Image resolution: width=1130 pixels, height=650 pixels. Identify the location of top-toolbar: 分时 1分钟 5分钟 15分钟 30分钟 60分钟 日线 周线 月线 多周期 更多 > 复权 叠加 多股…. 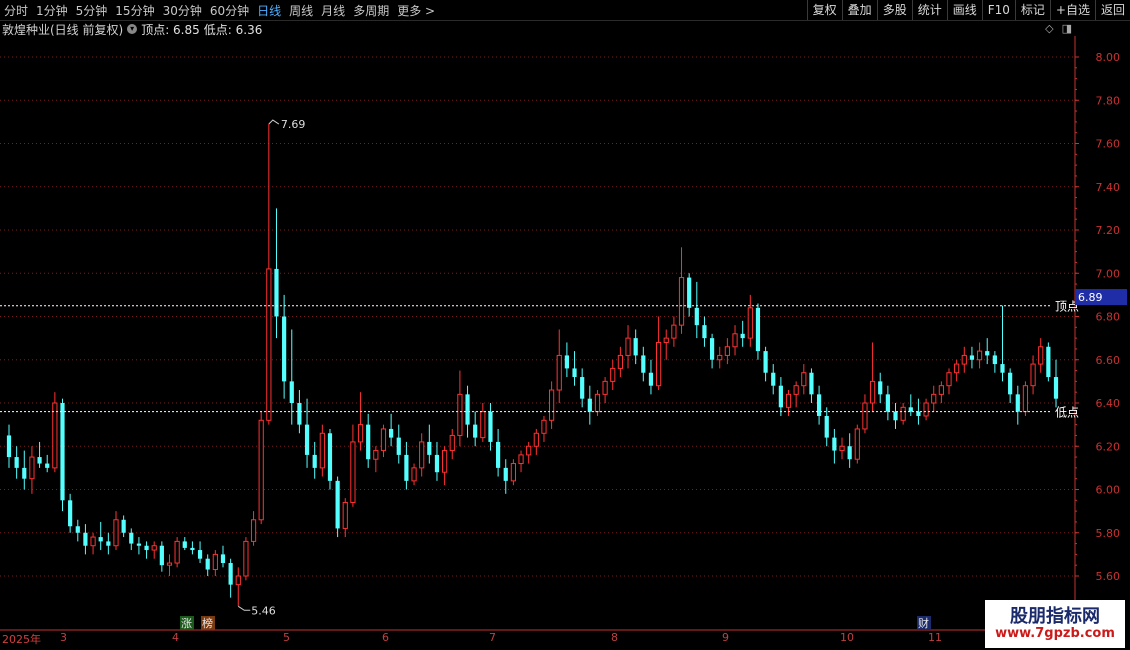
(565, 10).